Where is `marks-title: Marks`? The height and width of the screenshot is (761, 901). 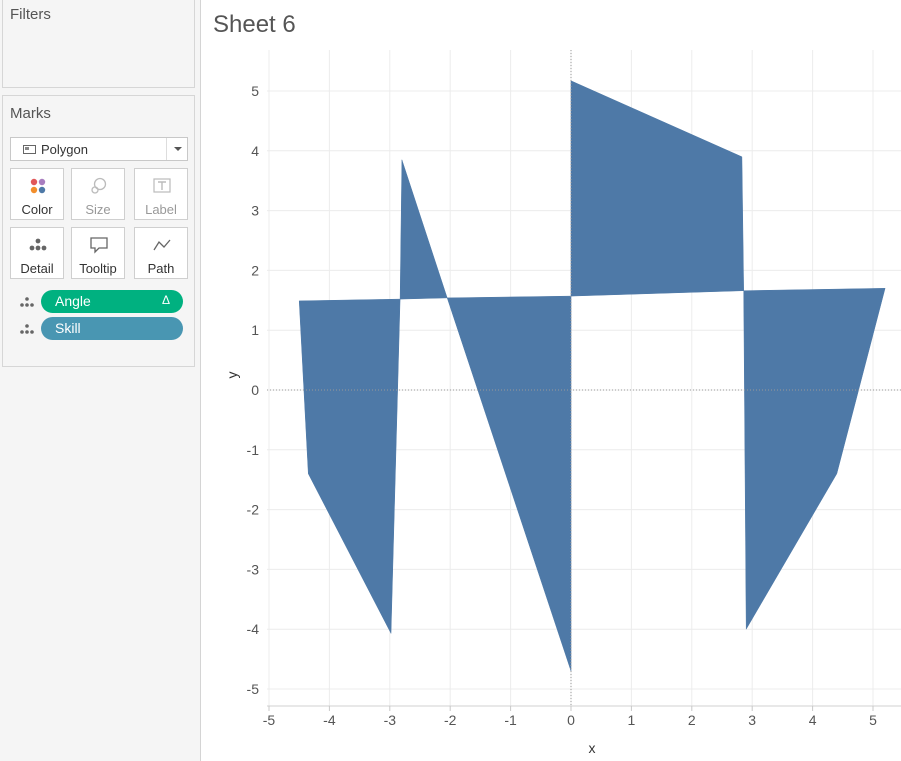 marks-title: Marks is located at coordinates (30, 113).